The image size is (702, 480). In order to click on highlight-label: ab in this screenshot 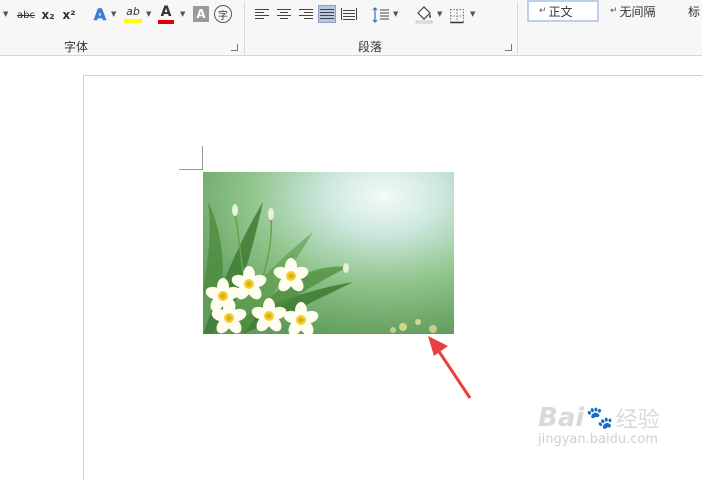, I will do `click(133, 11)`.